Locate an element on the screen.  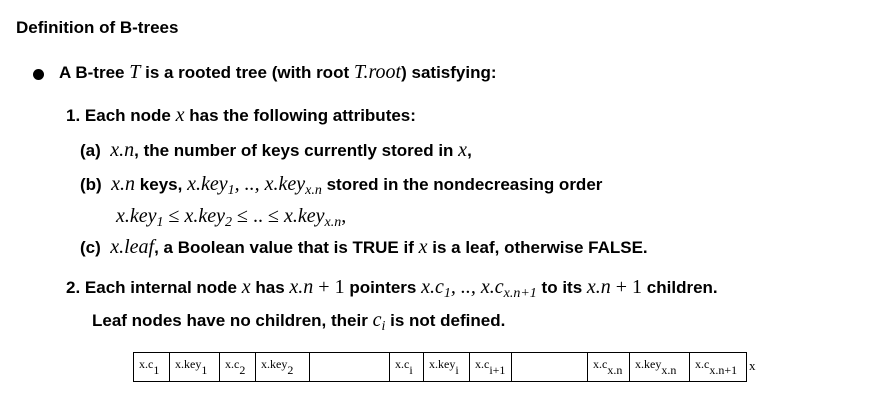
node-label: x is located at coordinates (752, 365).